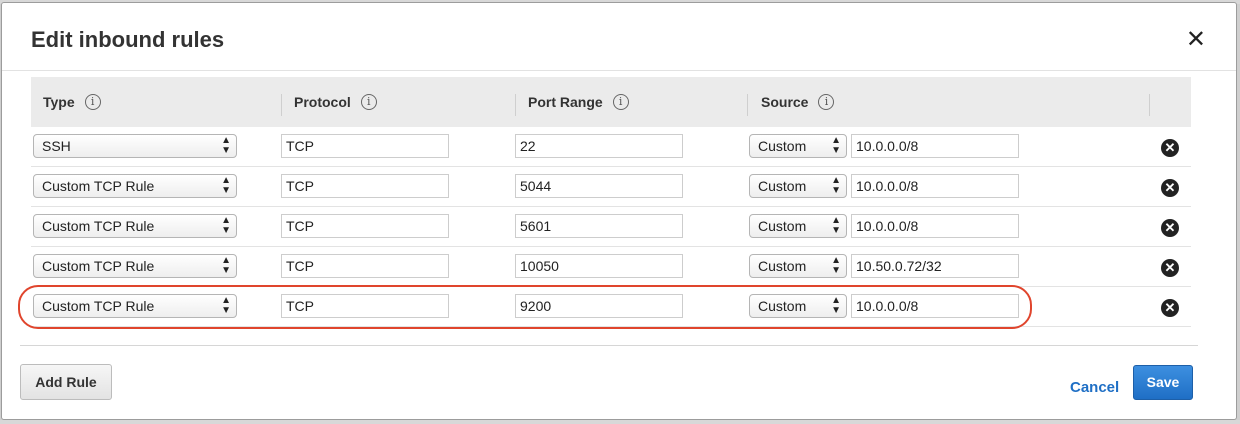  What do you see at coordinates (56, 146) in the screenshot?
I see `type-select-value: SSH` at bounding box center [56, 146].